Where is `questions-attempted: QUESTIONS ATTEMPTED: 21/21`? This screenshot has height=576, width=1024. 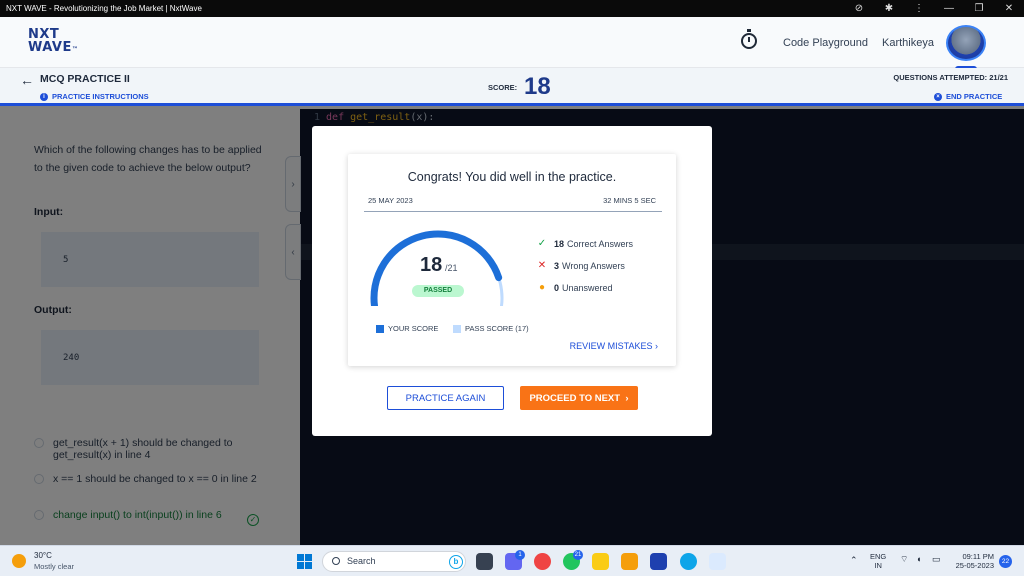
questions-attempted: QUESTIONS ATTEMPTED: 21/21 is located at coordinates (950, 77).